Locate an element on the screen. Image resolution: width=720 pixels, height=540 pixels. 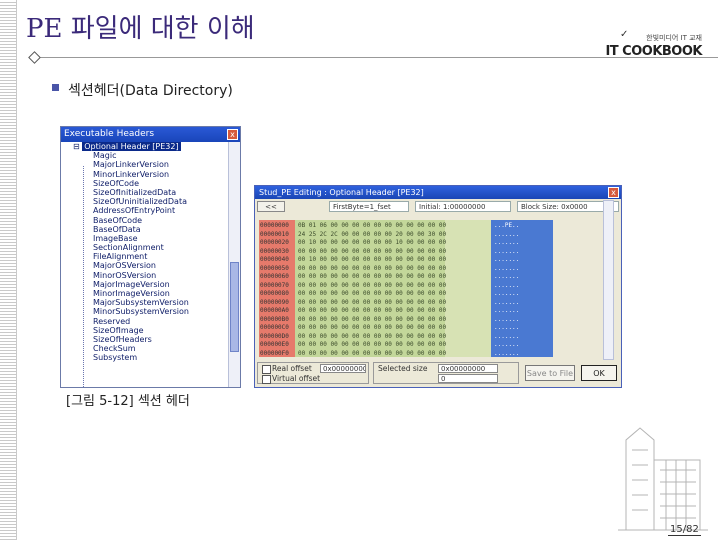
virtual-size-value: 0 is located at coordinates (468, 378).